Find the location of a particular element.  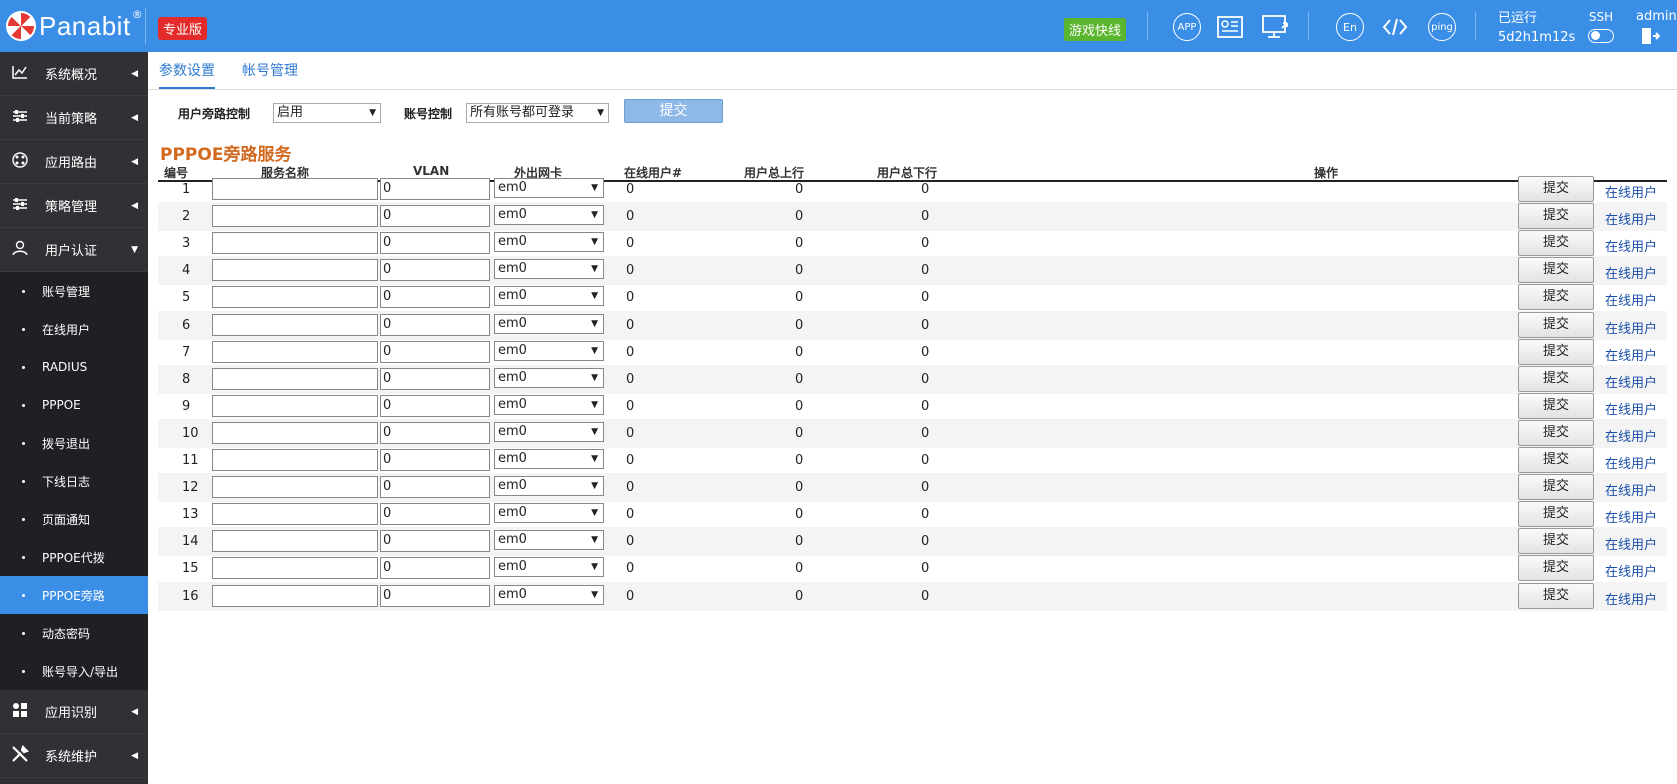

ssh-toggle is located at coordinates (1601, 36).